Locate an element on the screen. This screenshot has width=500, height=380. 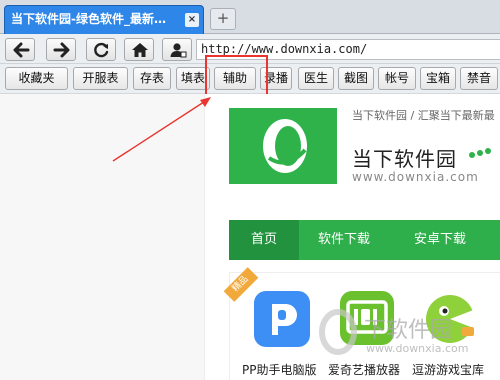
bookmark-screenshot: 截图 is located at coordinates (356, 78).